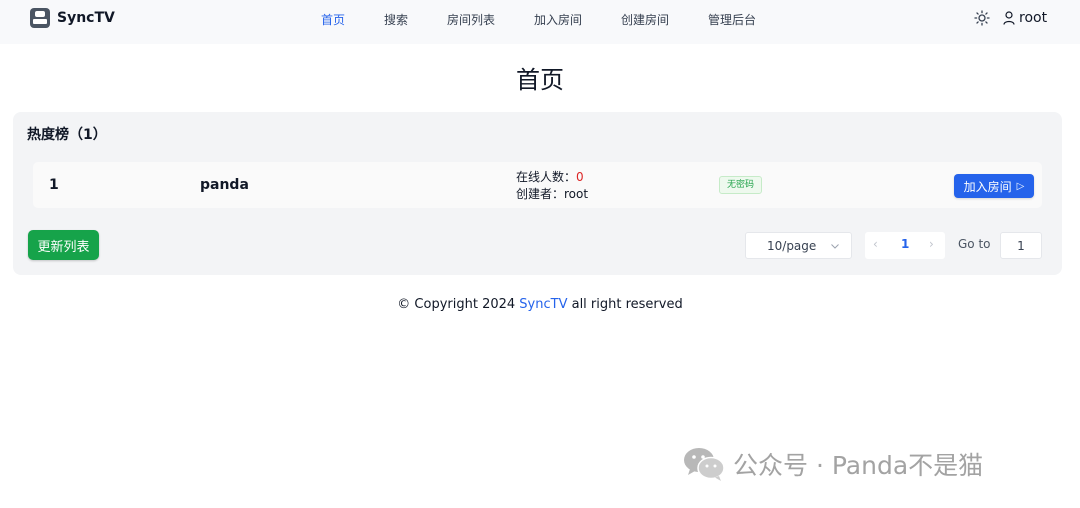 The width and height of the screenshot is (1080, 508). What do you see at coordinates (1009, 18) in the screenshot?
I see `user-icon` at bounding box center [1009, 18].